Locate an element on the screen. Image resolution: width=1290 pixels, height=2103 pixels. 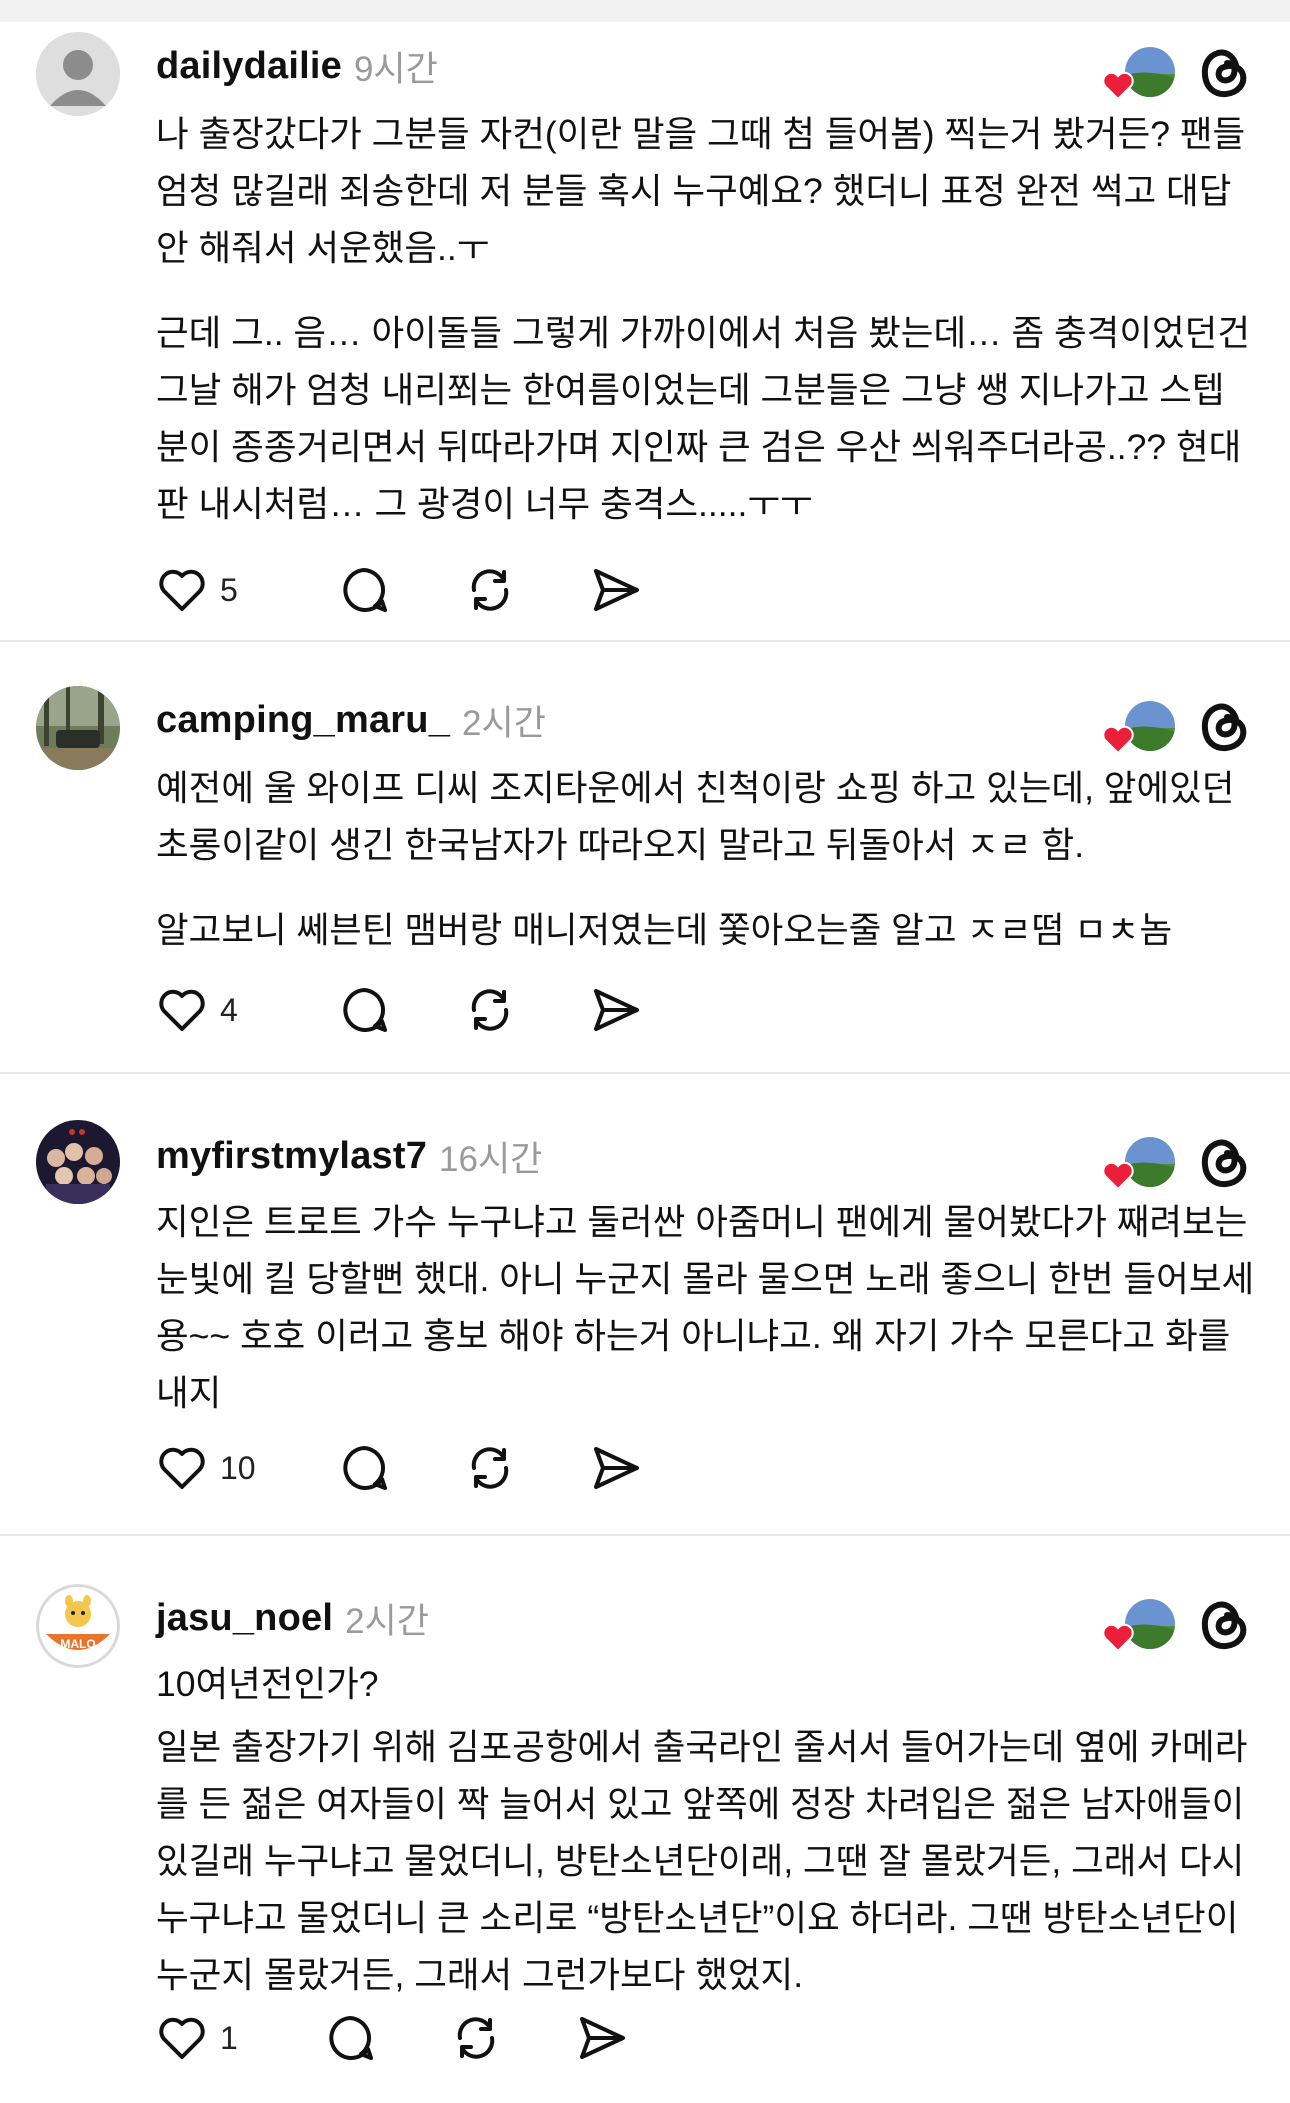
username: myfirstmylast7 is located at coordinates (291, 1156).